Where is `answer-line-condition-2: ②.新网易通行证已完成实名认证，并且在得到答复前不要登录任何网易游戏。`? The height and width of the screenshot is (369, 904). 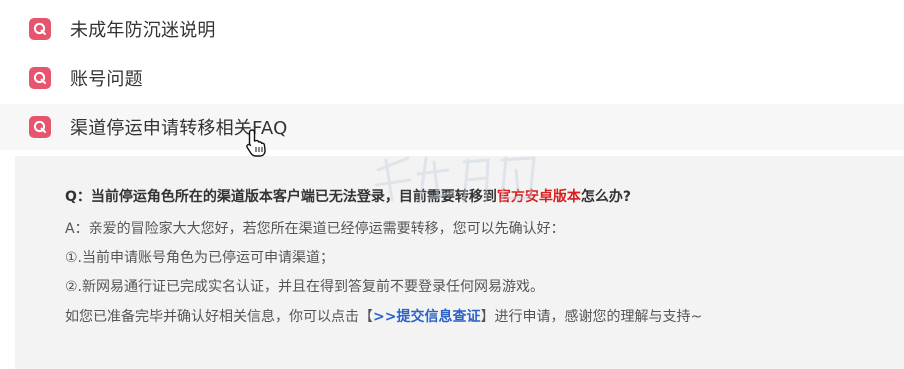 answer-line-condition-2: ②.新网易通行证已完成实名认证，并且在得到答复前不要登录任何网易游戏。 is located at coordinates (304, 287).